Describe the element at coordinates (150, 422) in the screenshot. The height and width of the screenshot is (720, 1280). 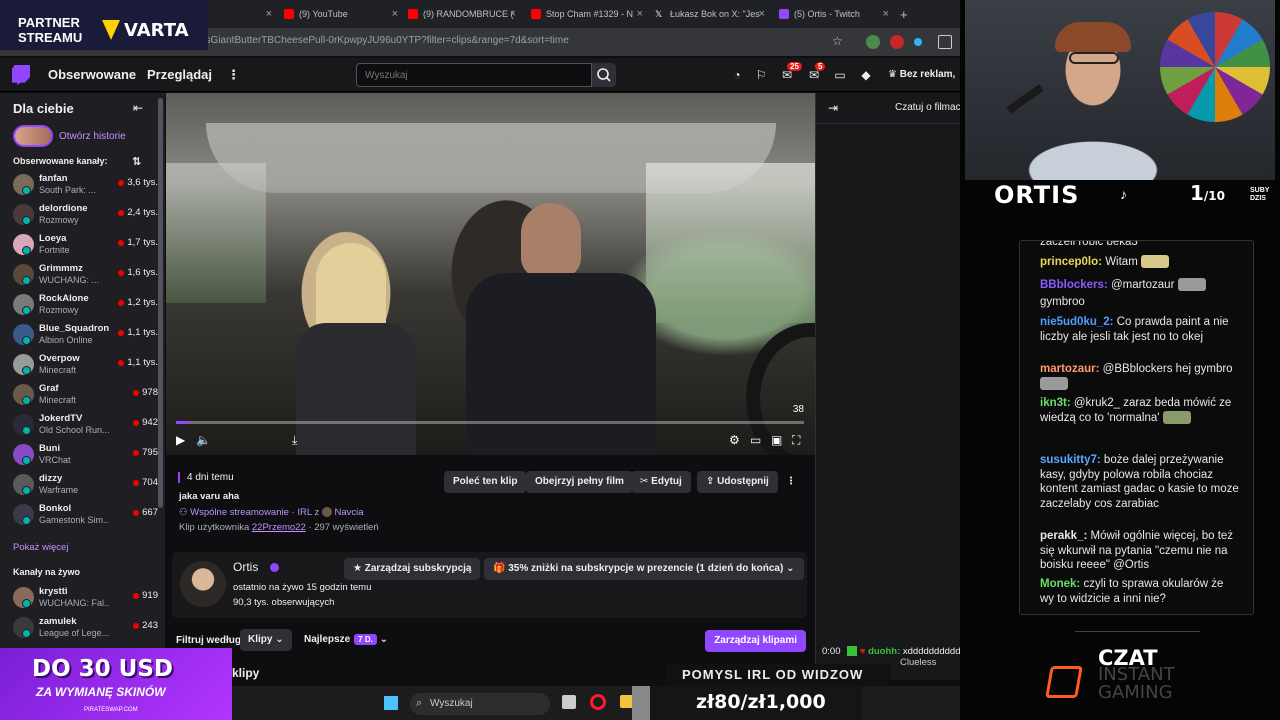
I see `viewer-count-value: 942` at that location.